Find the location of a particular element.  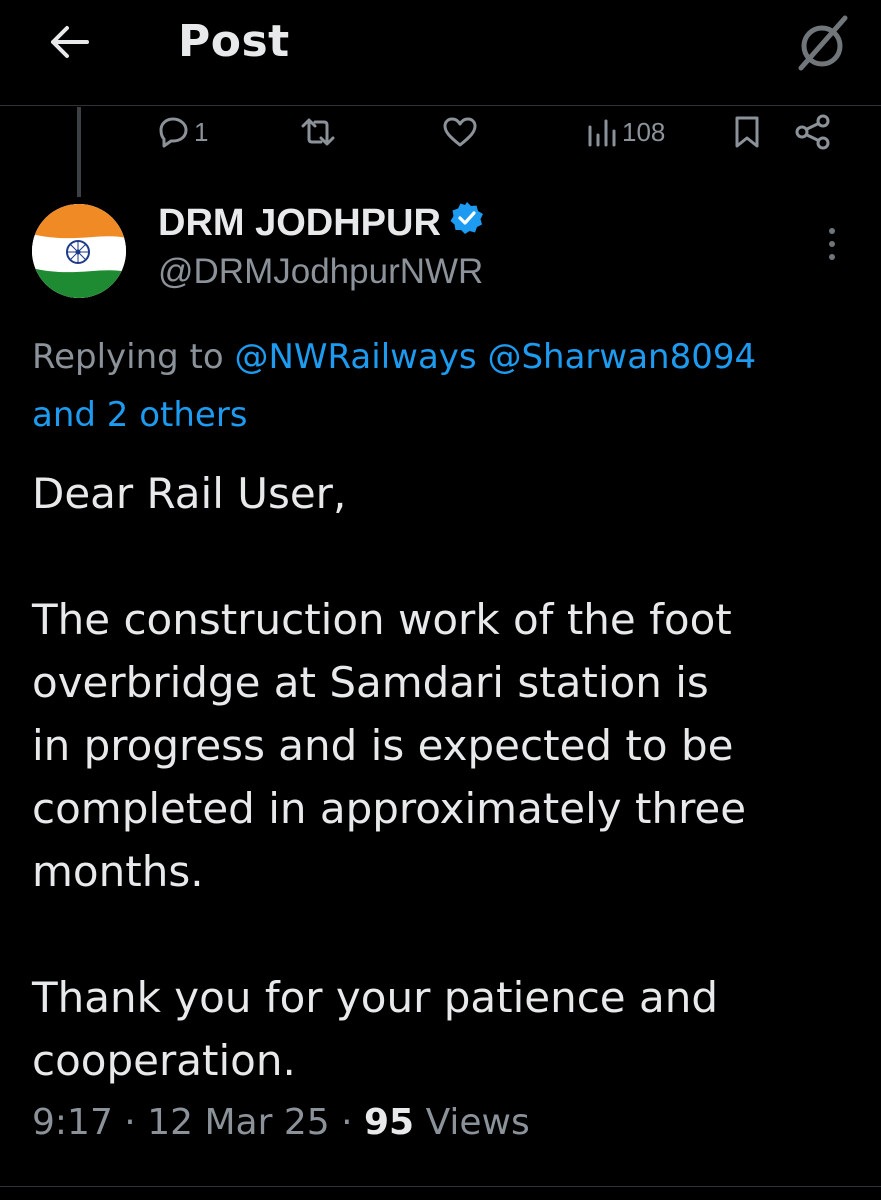

tweet-line: months. is located at coordinates (118, 871).